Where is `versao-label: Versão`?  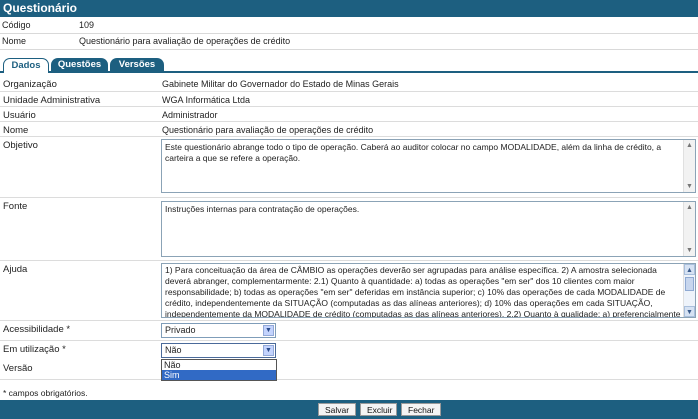
versao-label: Versão is located at coordinates (18, 368).